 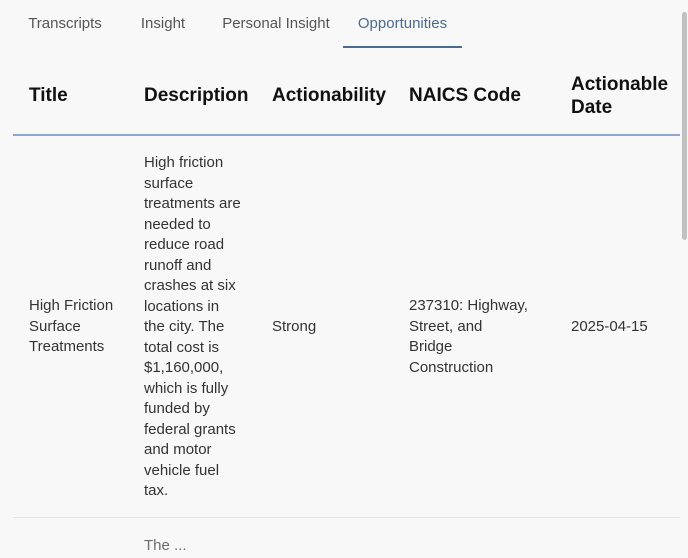 I want to click on header-naics-code: NAICS Code, so click(x=488, y=95).